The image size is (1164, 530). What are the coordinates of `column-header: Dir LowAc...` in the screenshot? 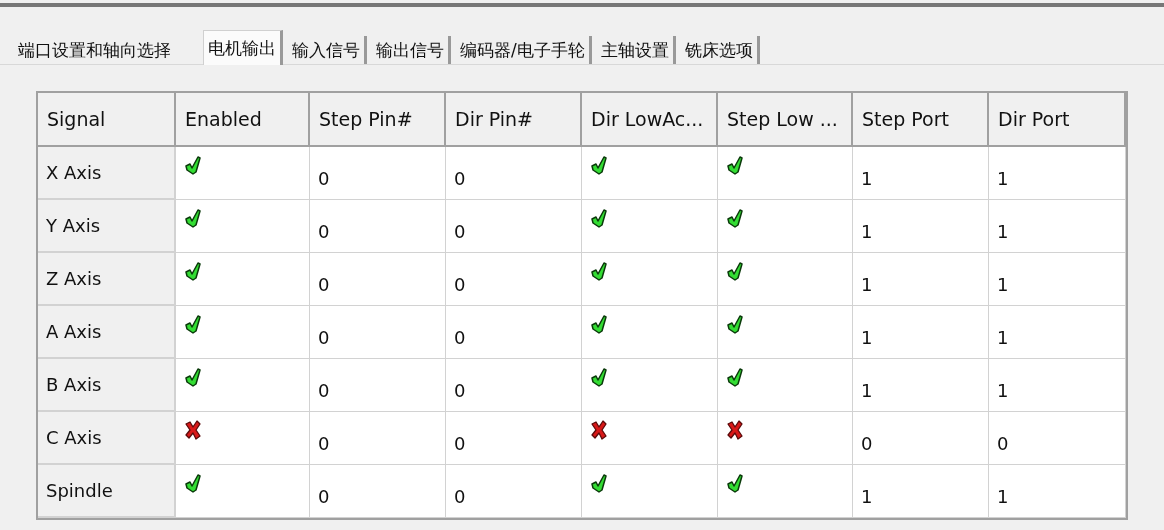 It's located at (650, 120).